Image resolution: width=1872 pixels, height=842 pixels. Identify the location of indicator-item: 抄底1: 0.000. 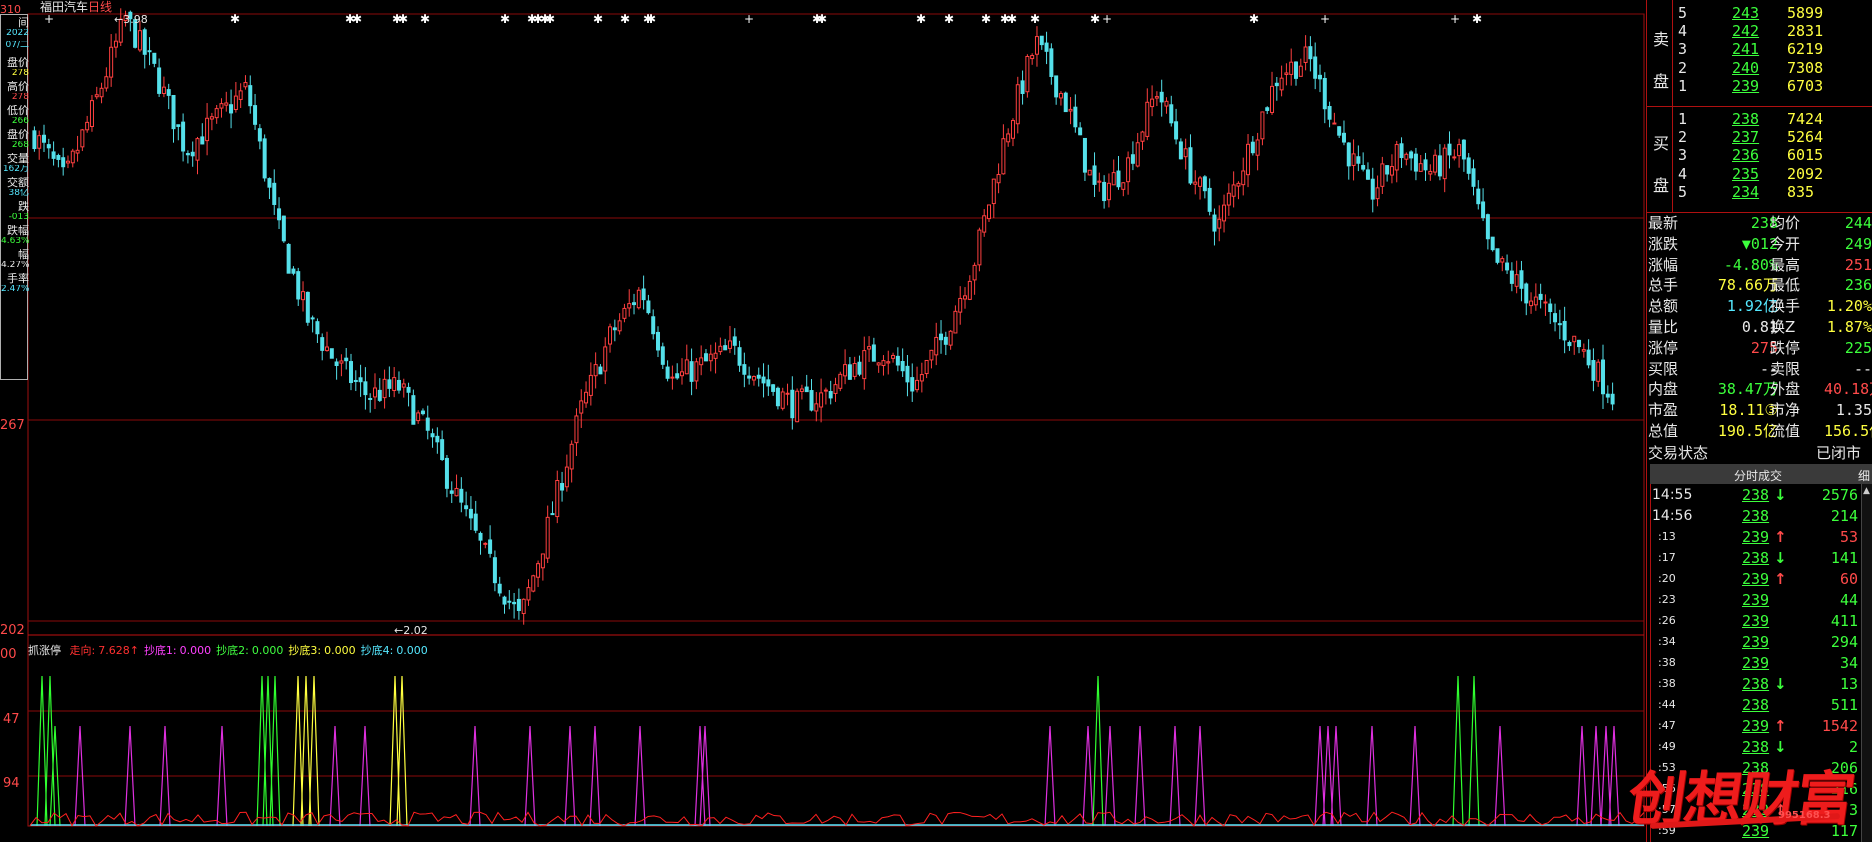
(177, 650).